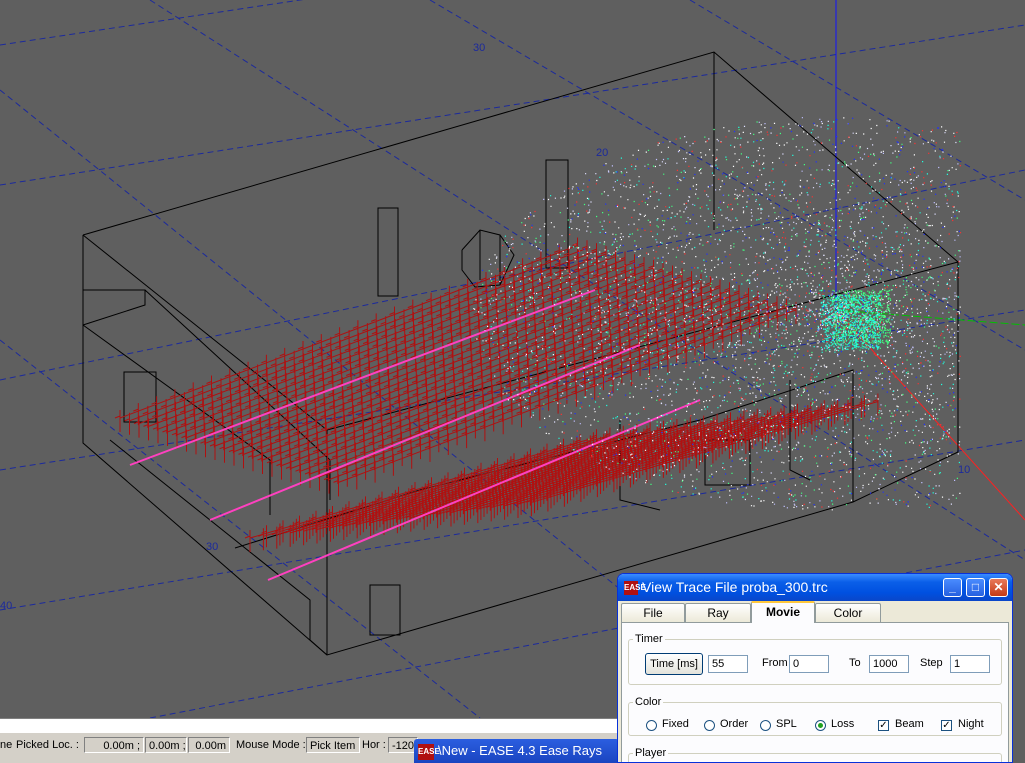 This screenshot has height=763, width=1025. Describe the element at coordinates (47, 745) in the screenshot. I see `picked-location-label: Picked Loc. :` at that location.